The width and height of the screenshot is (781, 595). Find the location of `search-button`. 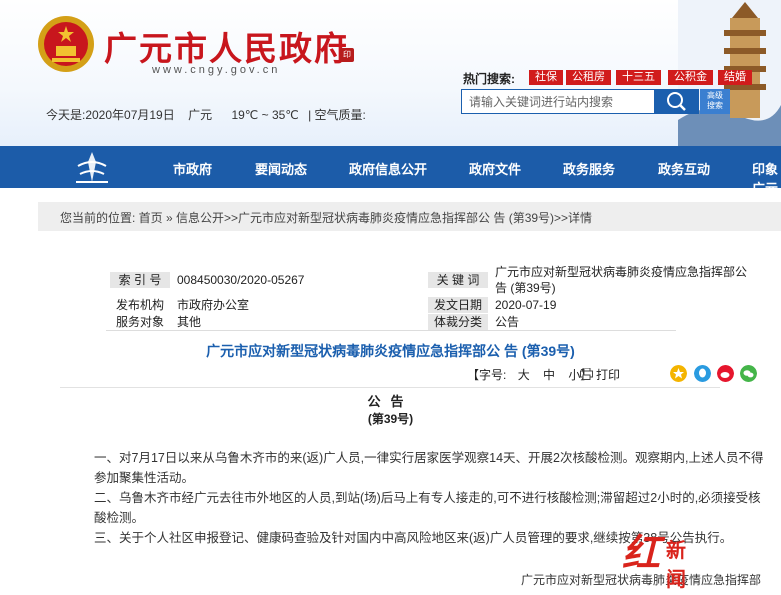

search-button is located at coordinates (677, 101).